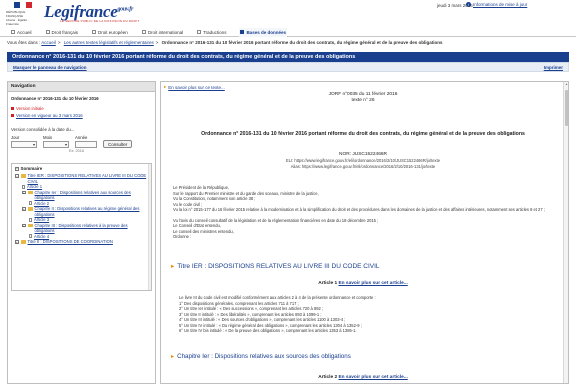 This screenshot has width=576, height=384. Describe the element at coordinates (21, 32) in the screenshot. I see `nav-item-accueil: Accueil` at that location.